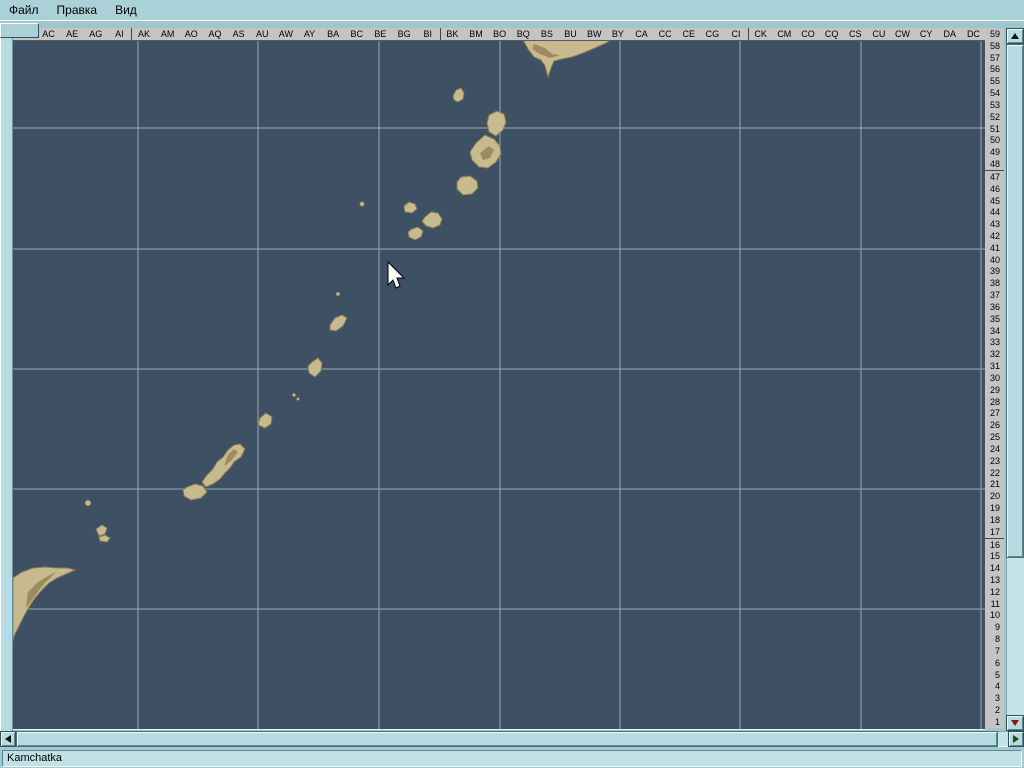 The width and height of the screenshot is (1024, 768). What do you see at coordinates (994, 57) in the screenshot?
I see `row-header-57: 57` at bounding box center [994, 57].